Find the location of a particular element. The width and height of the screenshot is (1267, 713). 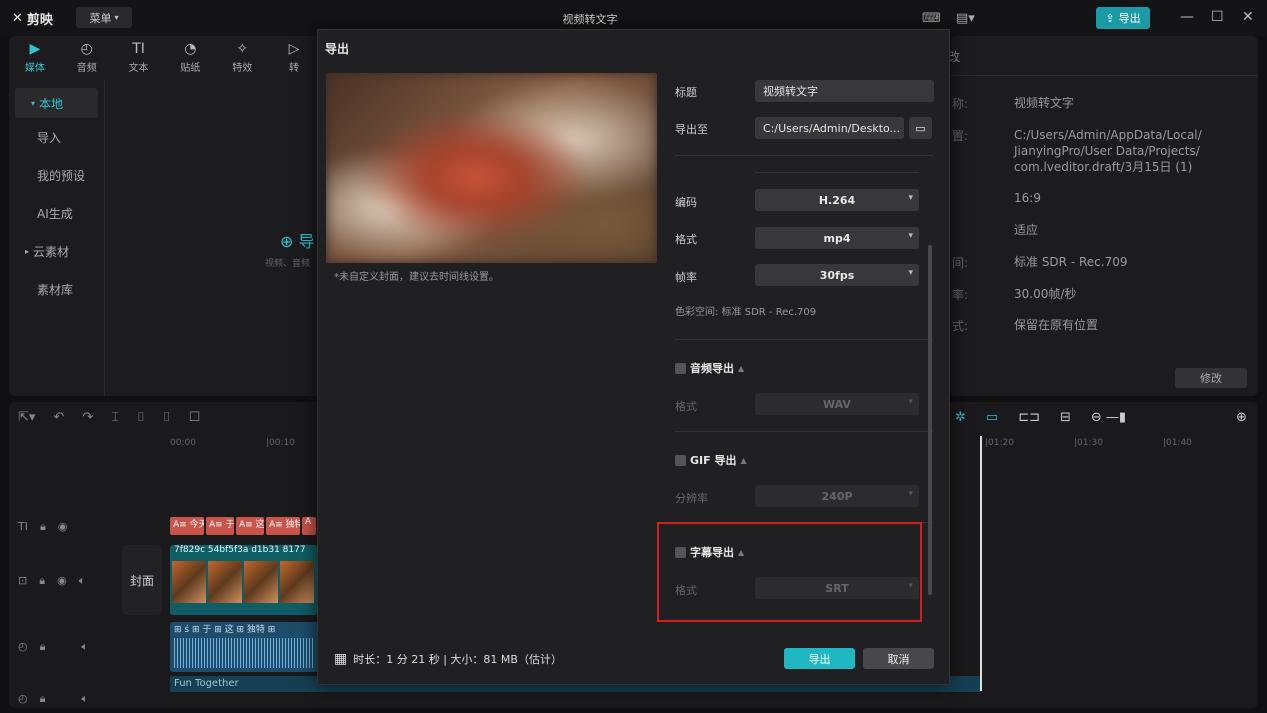

video-thumbnail is located at coordinates (297, 582).